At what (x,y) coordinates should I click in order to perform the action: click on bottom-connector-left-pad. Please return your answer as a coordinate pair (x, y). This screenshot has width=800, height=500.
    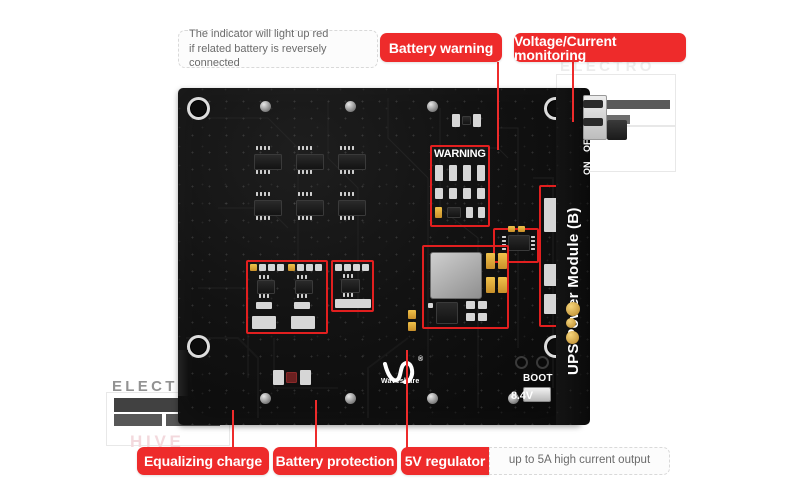
    Looking at the image, I should click on (278, 377).